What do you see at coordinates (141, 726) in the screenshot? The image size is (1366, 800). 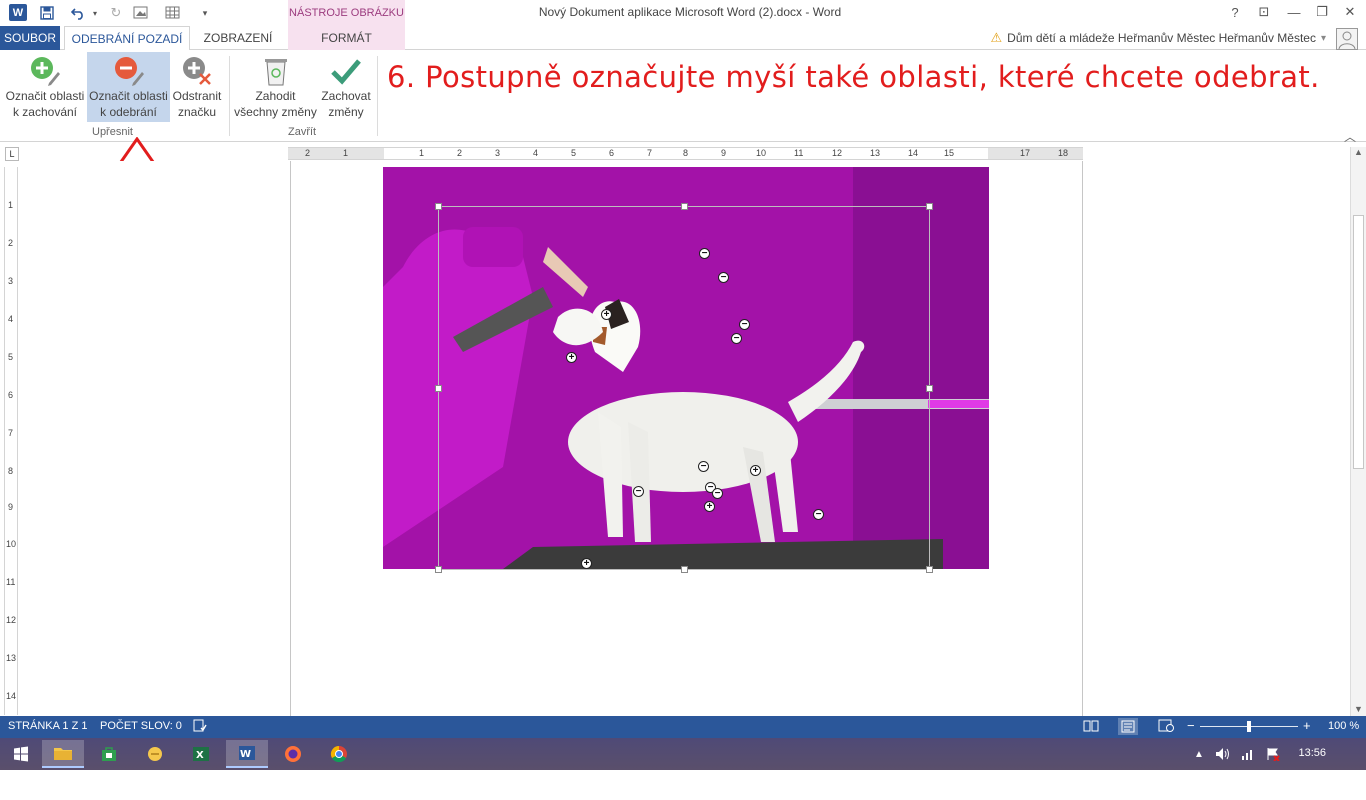 I see `word-count: POČET SLOV: 0` at bounding box center [141, 726].